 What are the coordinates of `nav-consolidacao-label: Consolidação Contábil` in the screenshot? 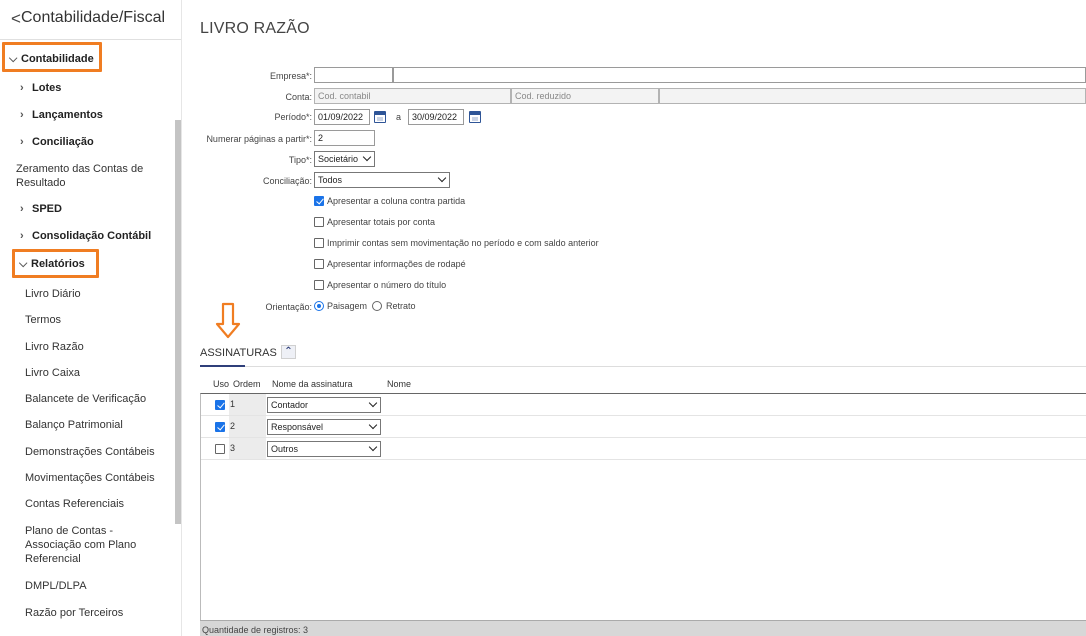 It's located at (92, 236).